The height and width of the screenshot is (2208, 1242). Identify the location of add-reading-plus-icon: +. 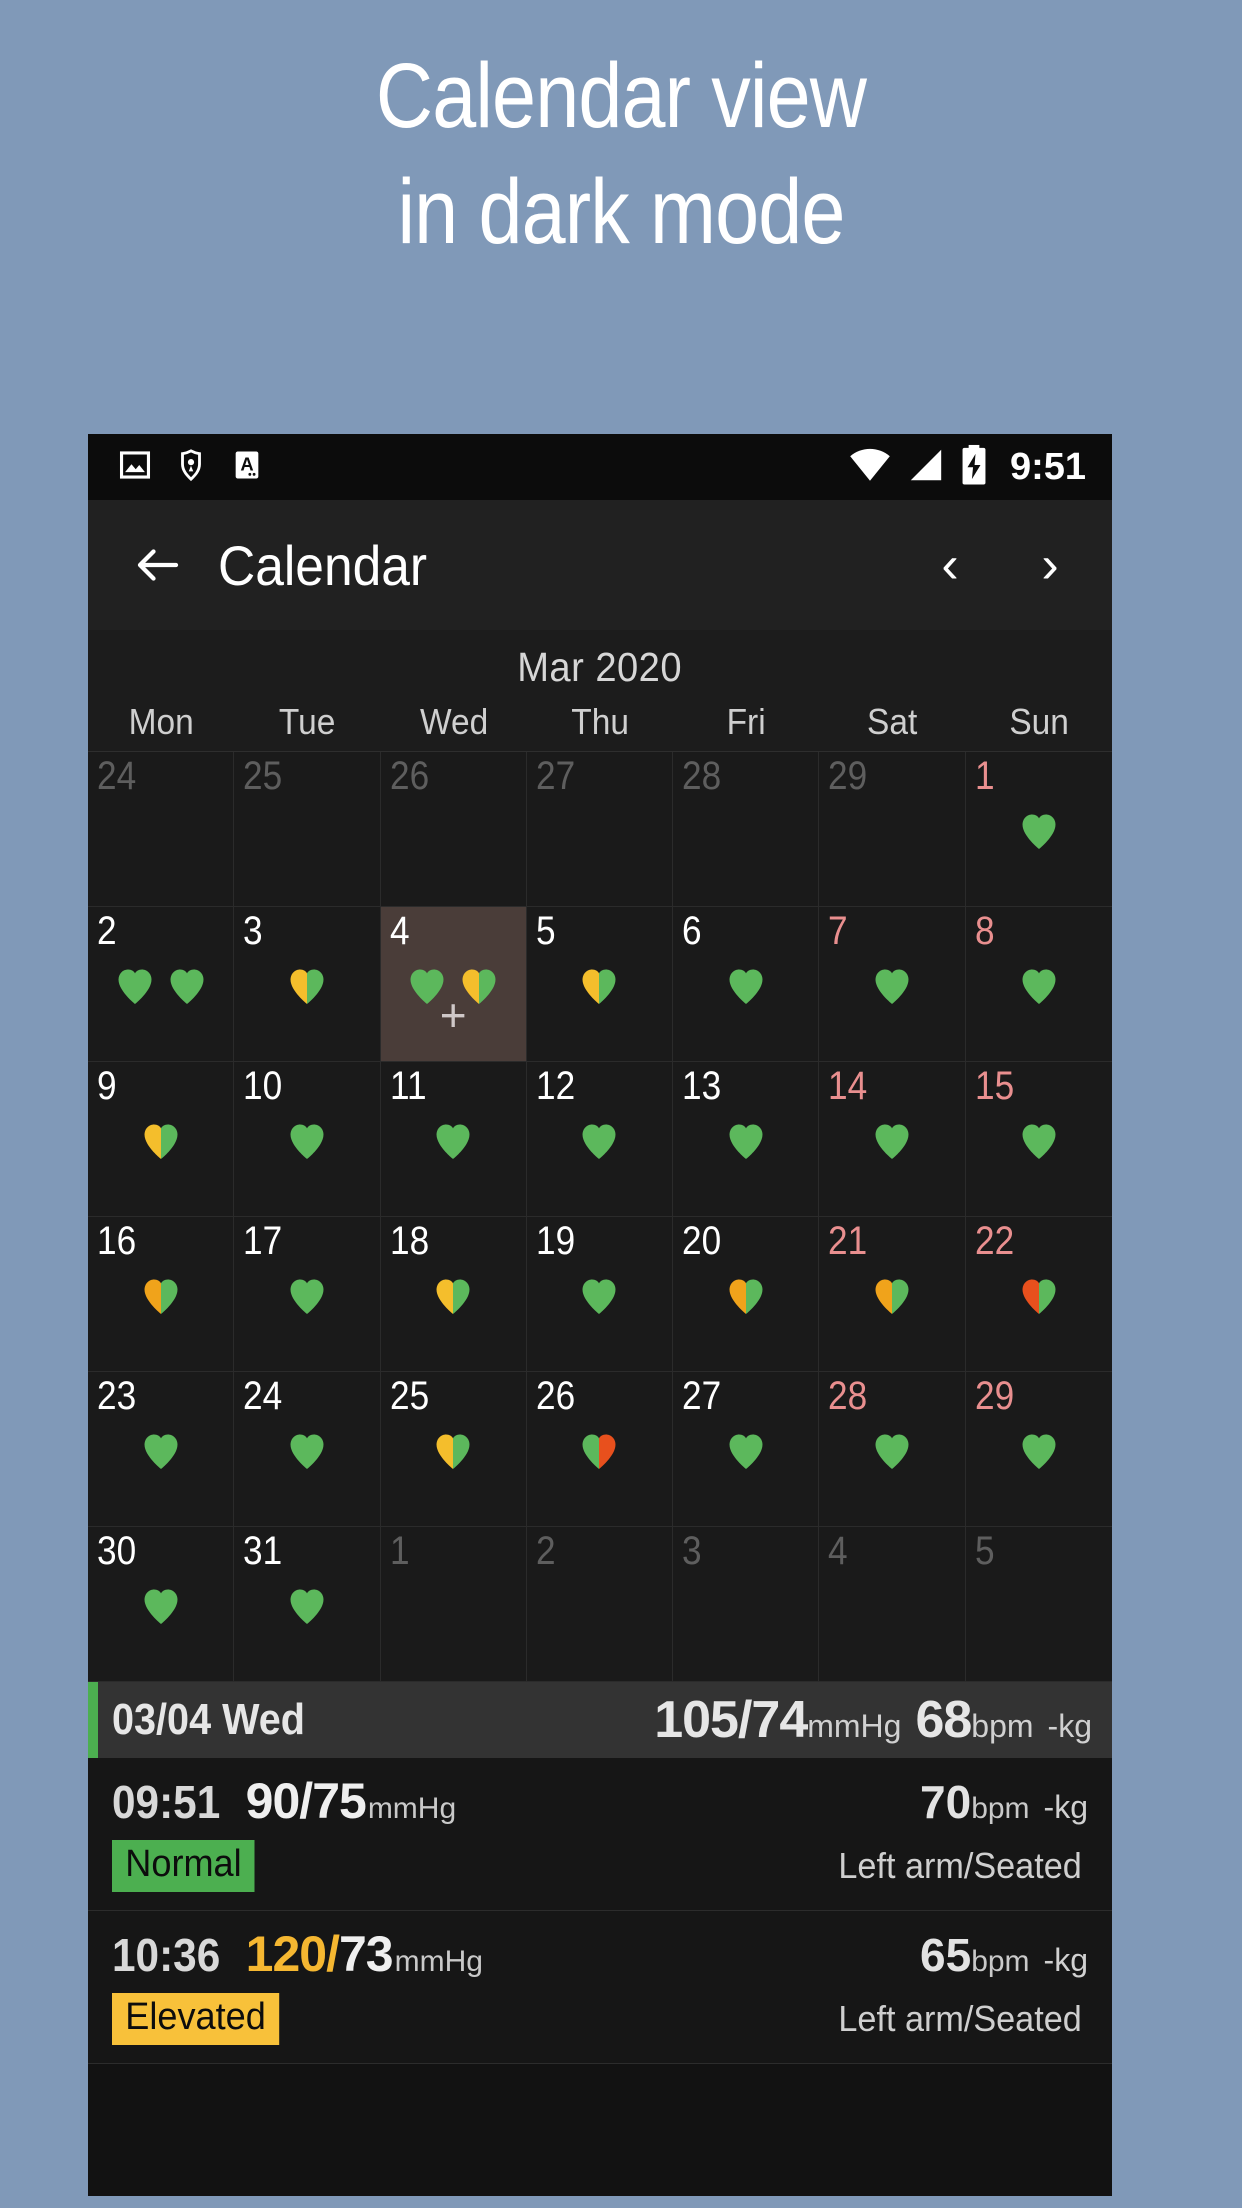
(453, 1015).